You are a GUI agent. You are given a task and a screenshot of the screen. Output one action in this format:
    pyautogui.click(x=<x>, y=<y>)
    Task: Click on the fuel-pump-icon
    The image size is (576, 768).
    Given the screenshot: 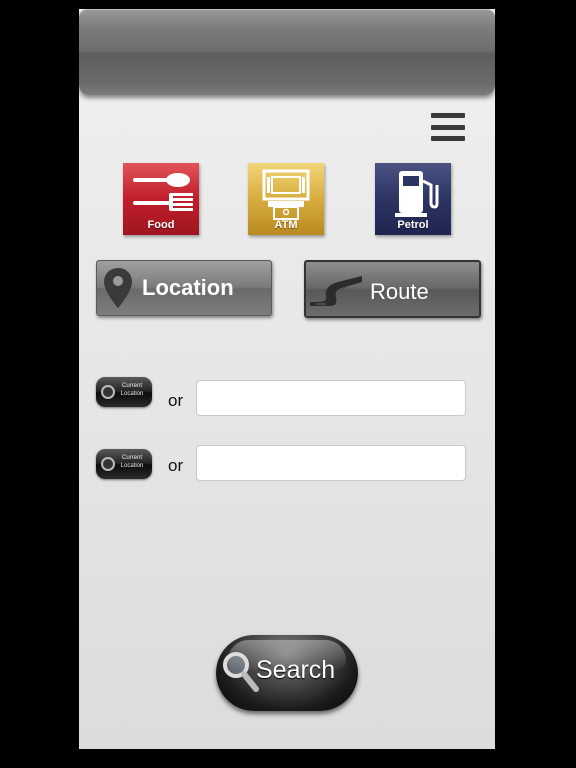 What is the action you would take?
    pyautogui.click(x=417, y=194)
    